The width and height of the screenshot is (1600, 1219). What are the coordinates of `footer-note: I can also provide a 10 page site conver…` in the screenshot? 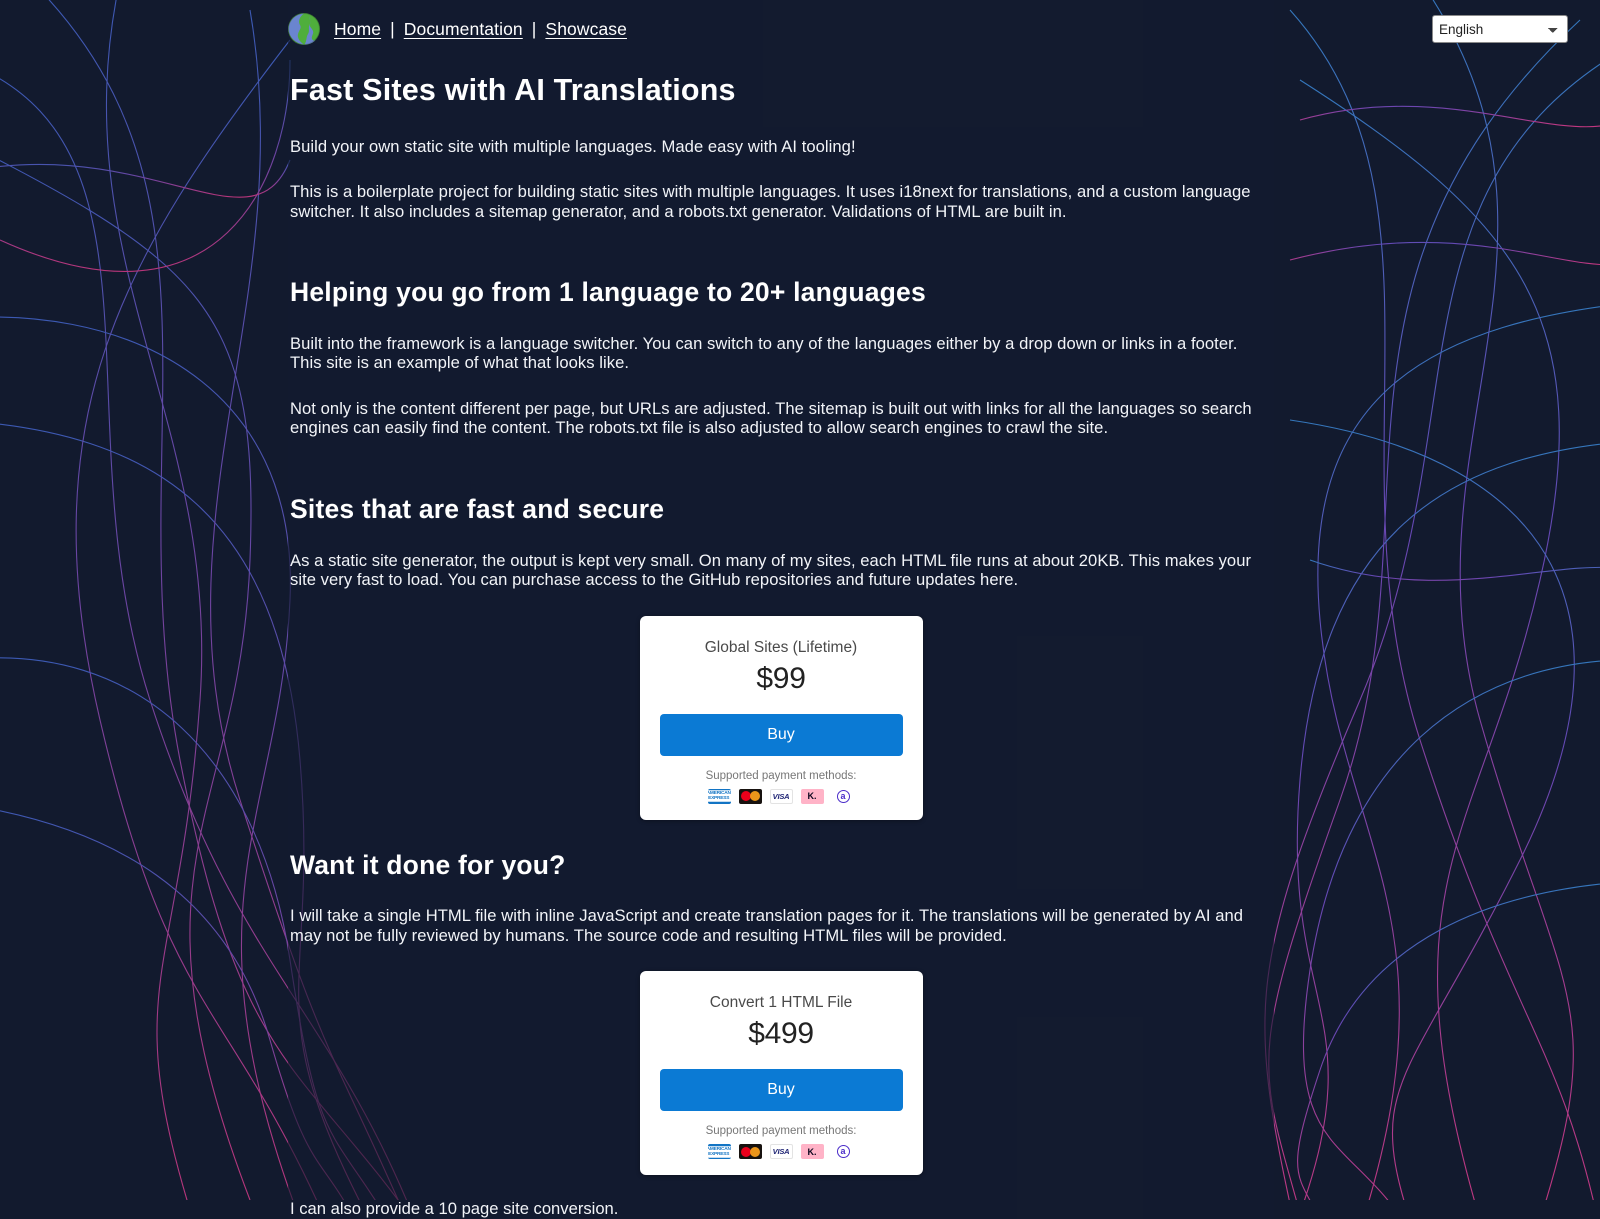 It's located at (454, 1209).